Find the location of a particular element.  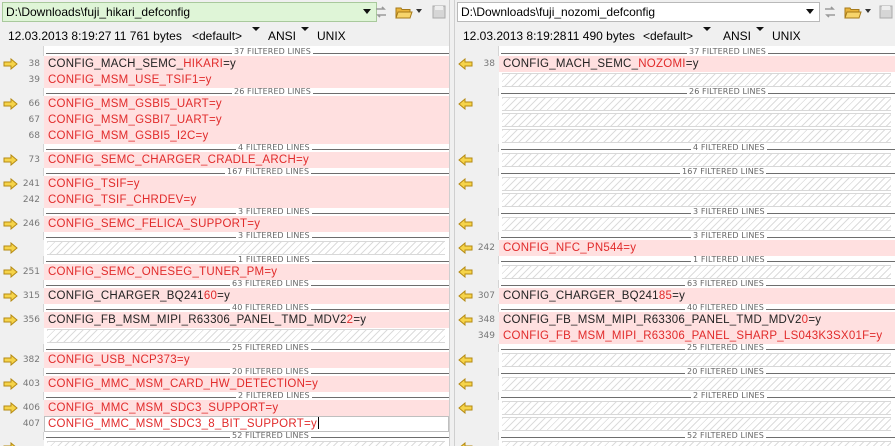

line-number: 39 is located at coordinates (34, 80).